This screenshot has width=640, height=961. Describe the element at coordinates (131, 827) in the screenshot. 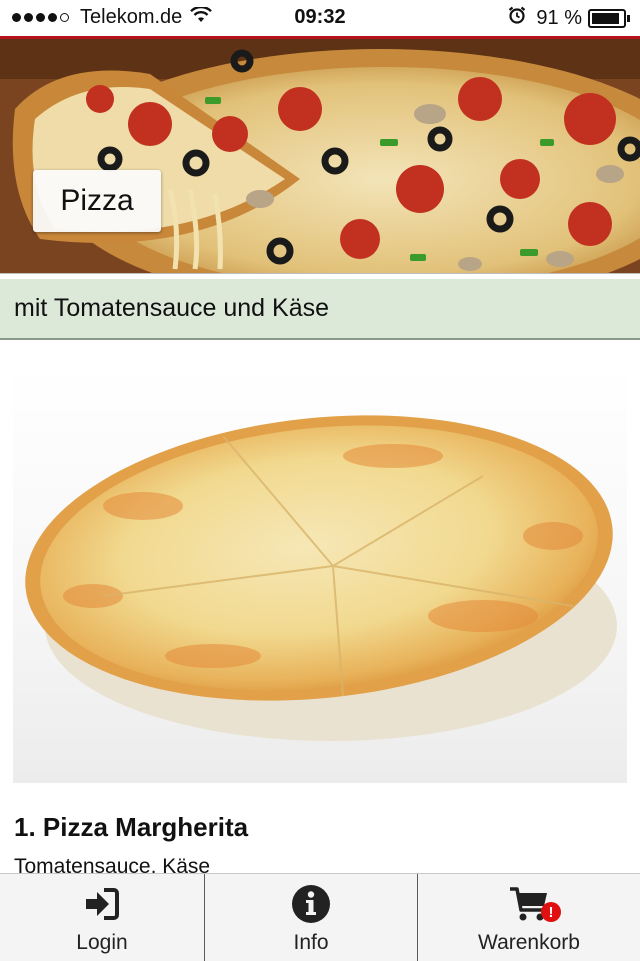

I see `product-title: 1. Pizza Margherita` at that location.